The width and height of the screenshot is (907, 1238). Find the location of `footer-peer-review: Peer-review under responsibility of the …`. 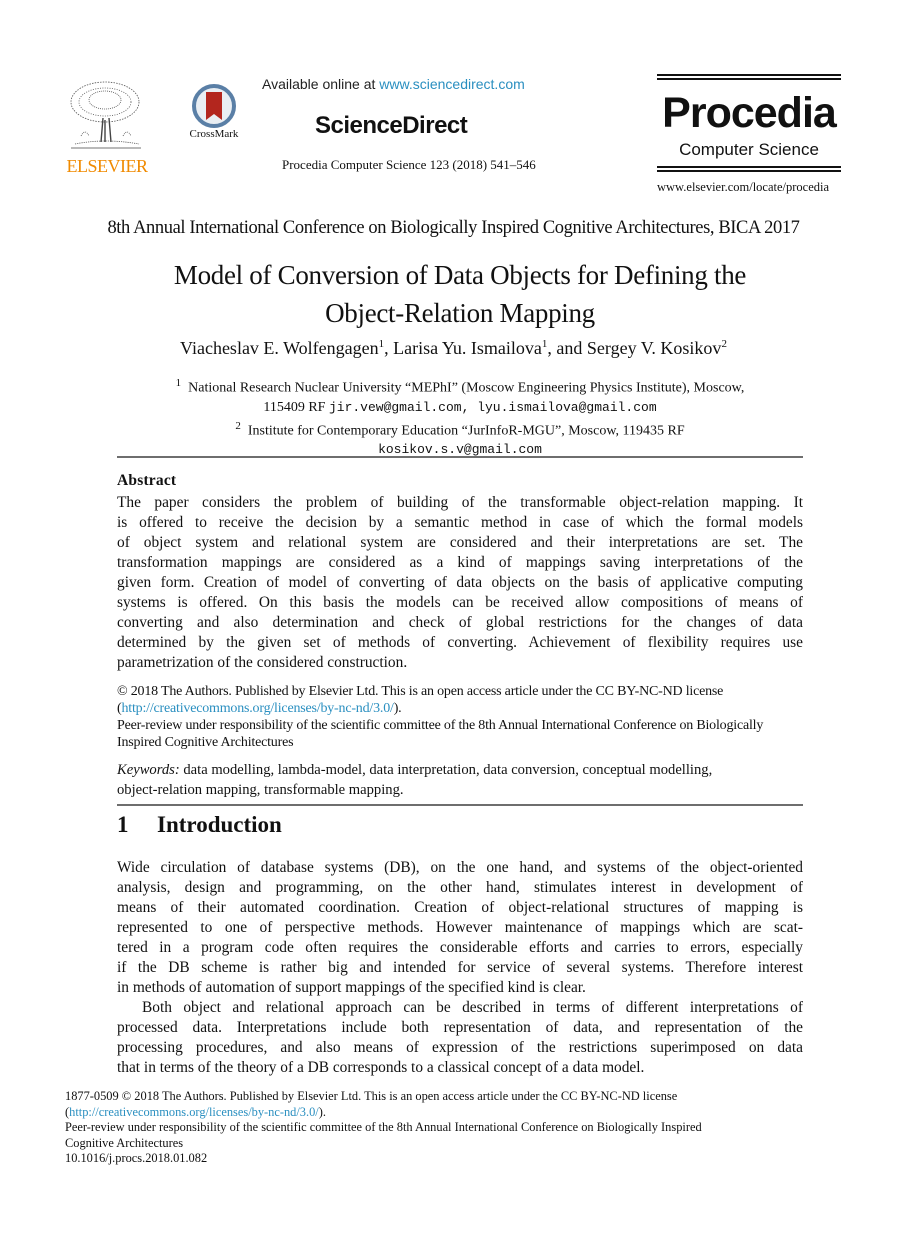

footer-peer-review: Peer-review under responsibility of the … is located at coordinates (383, 1127).